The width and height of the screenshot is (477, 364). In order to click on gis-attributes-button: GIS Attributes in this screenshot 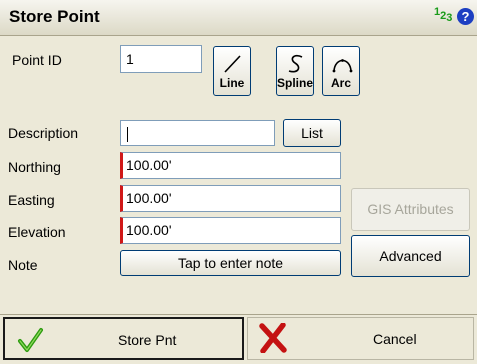, I will do `click(410, 209)`.